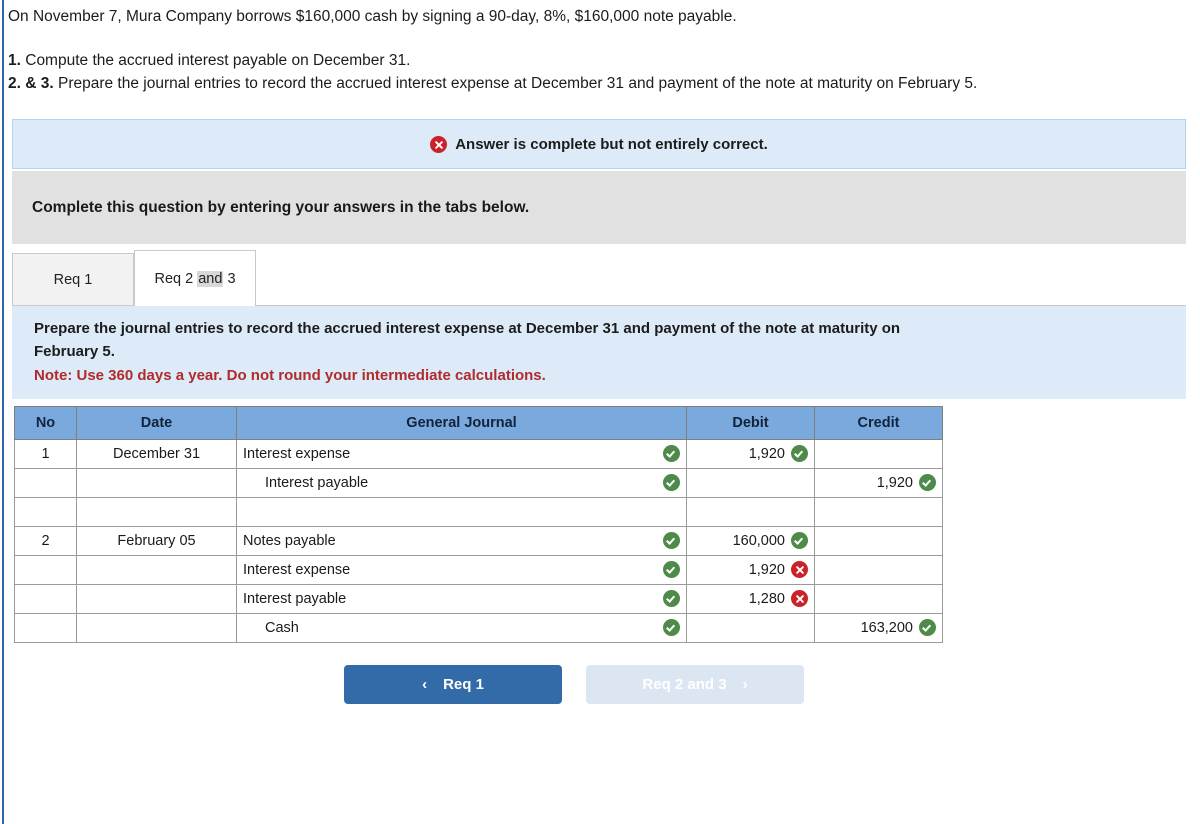 The height and width of the screenshot is (824, 1200). I want to click on tab-req-2-and-3: Req 2 and 3, so click(195, 278).